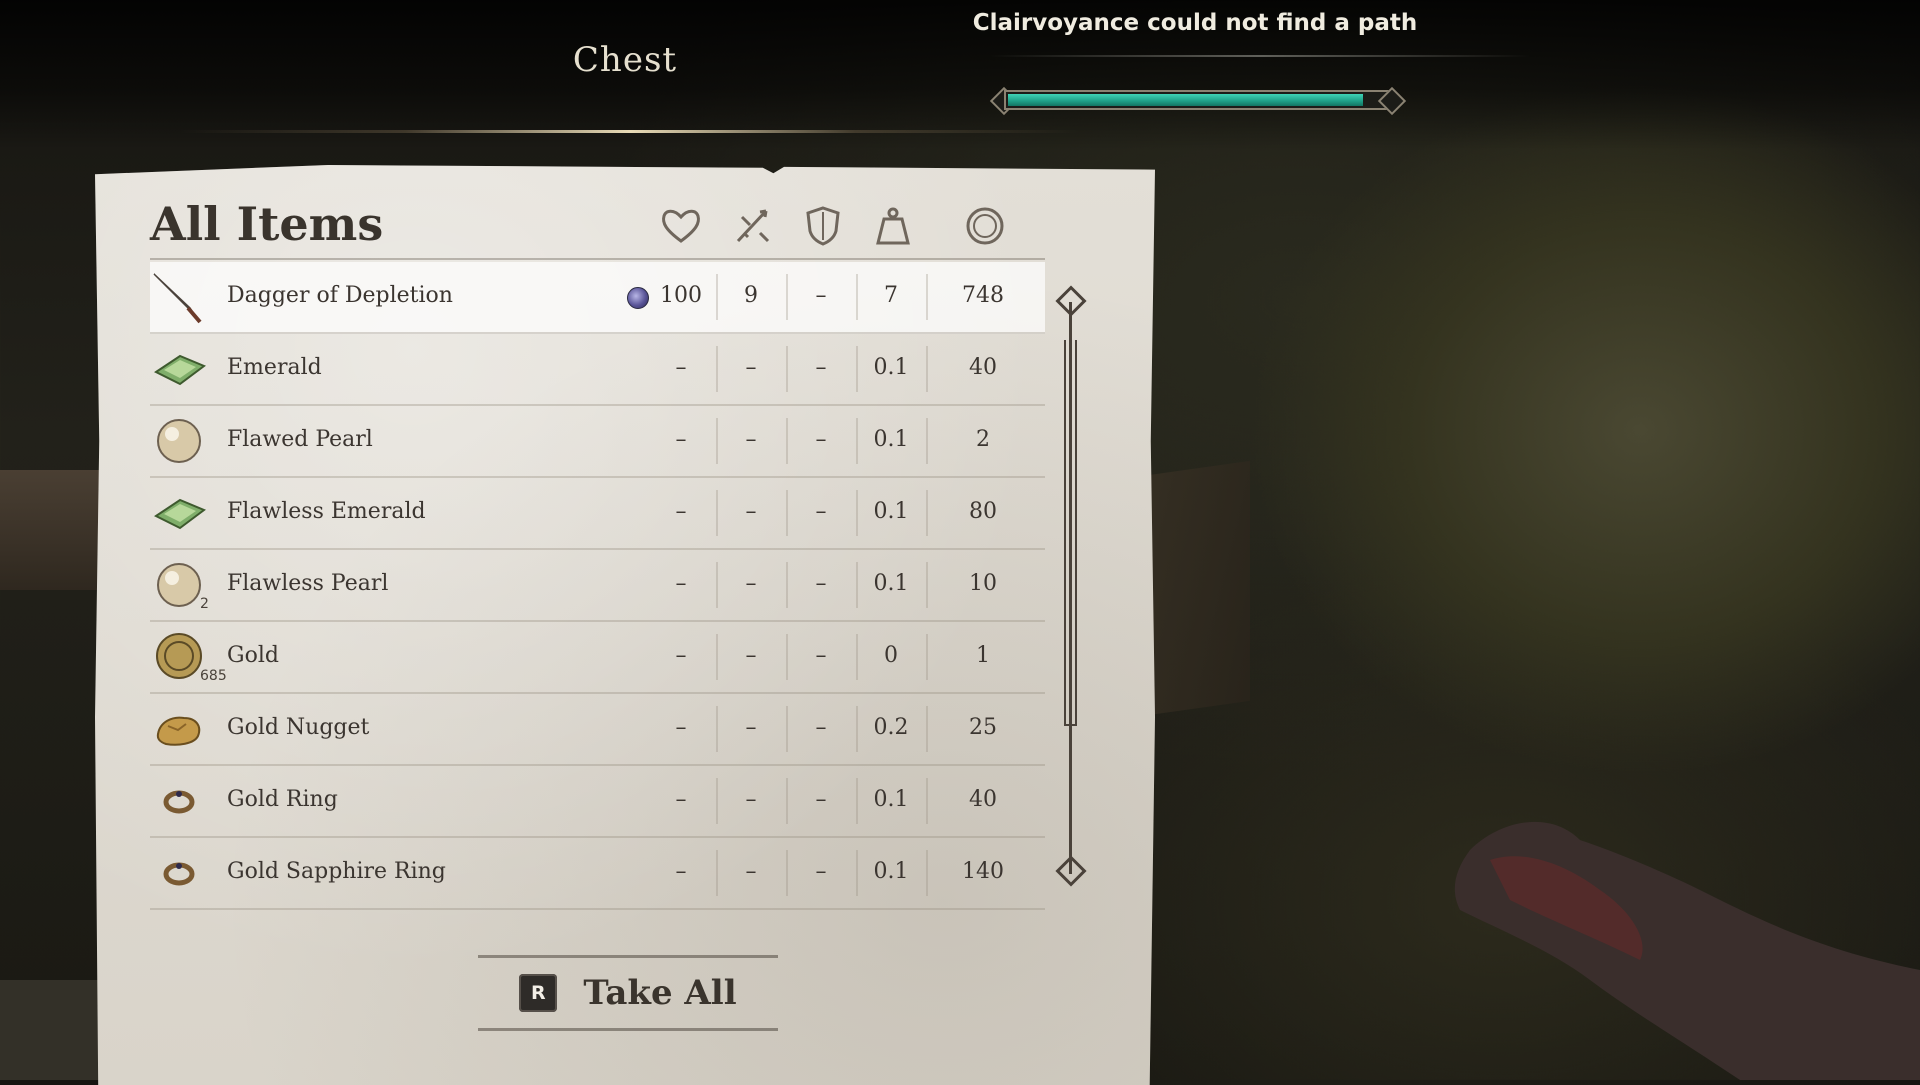  What do you see at coordinates (753, 226) in the screenshot?
I see `crossed-swords-icon` at bounding box center [753, 226].